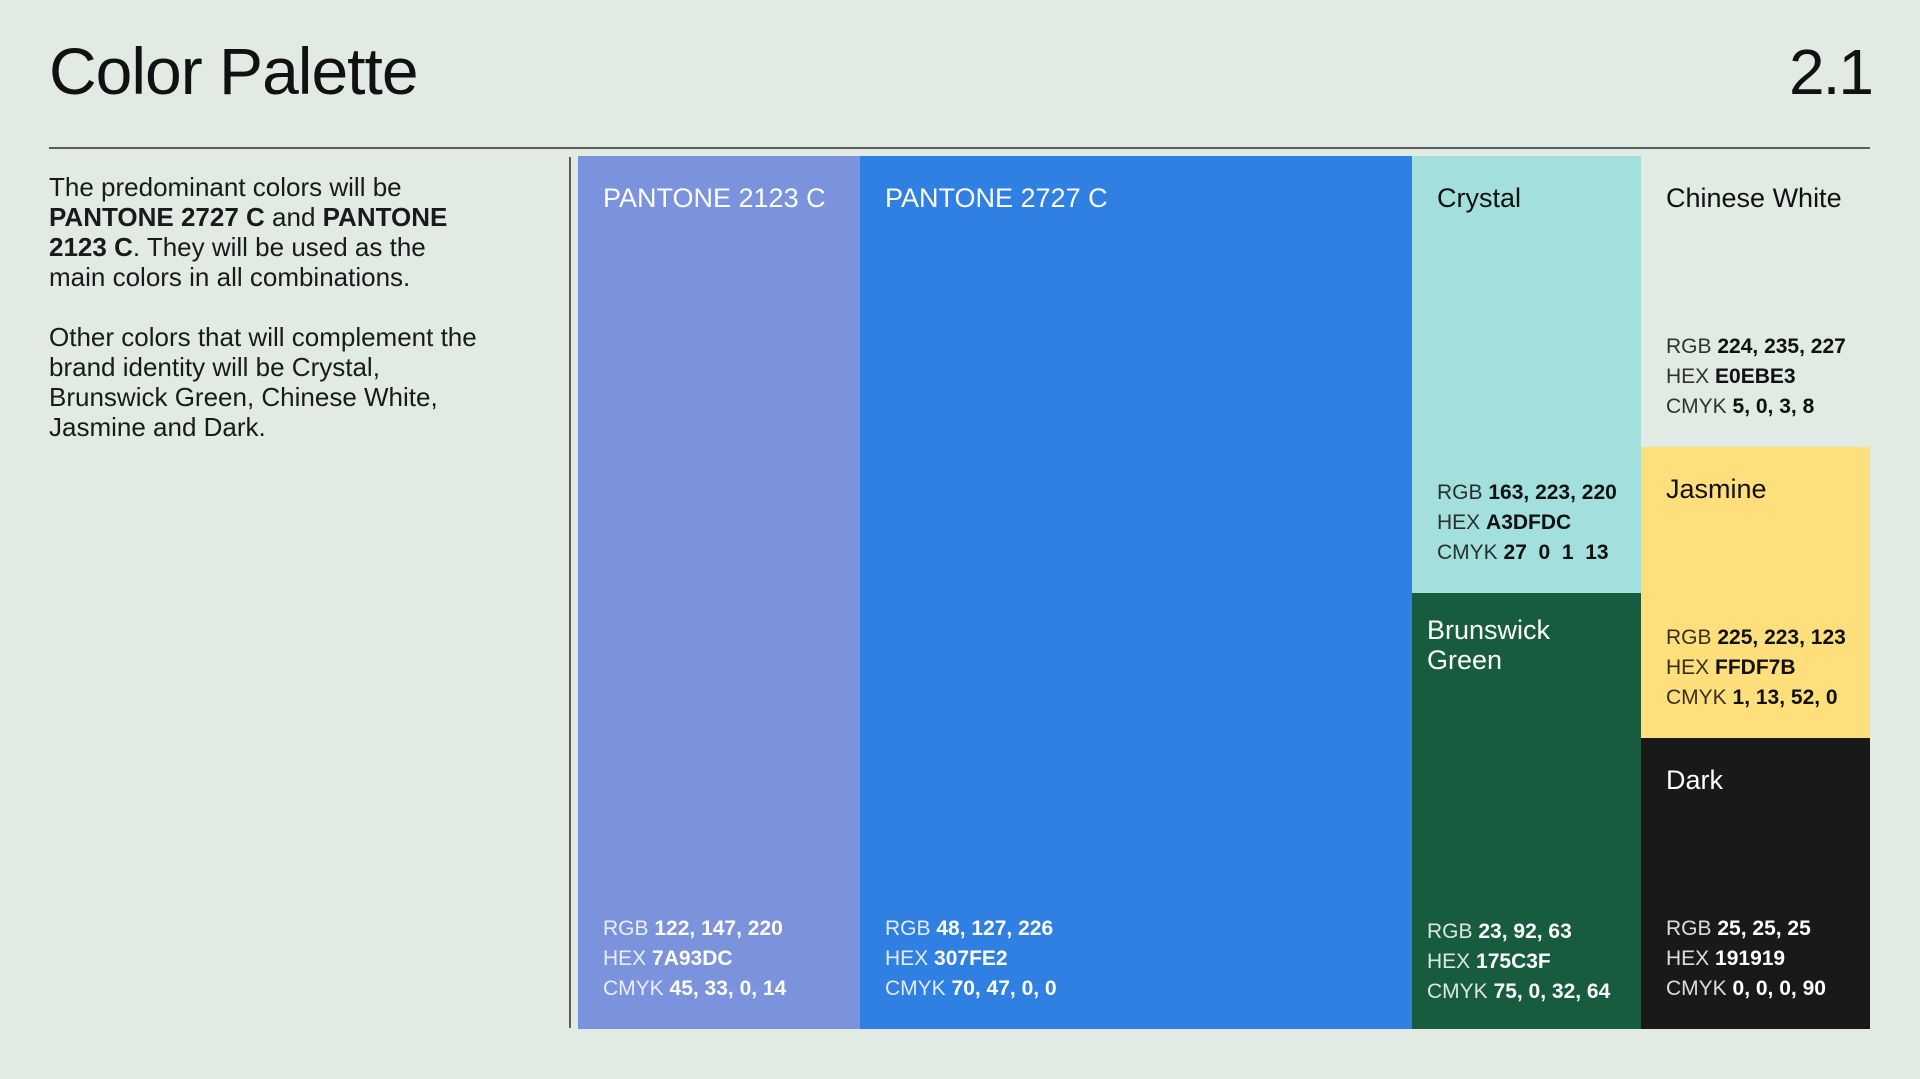 The height and width of the screenshot is (1079, 1920). I want to click on swatch-name: Brunswick Green, so click(1489, 645).